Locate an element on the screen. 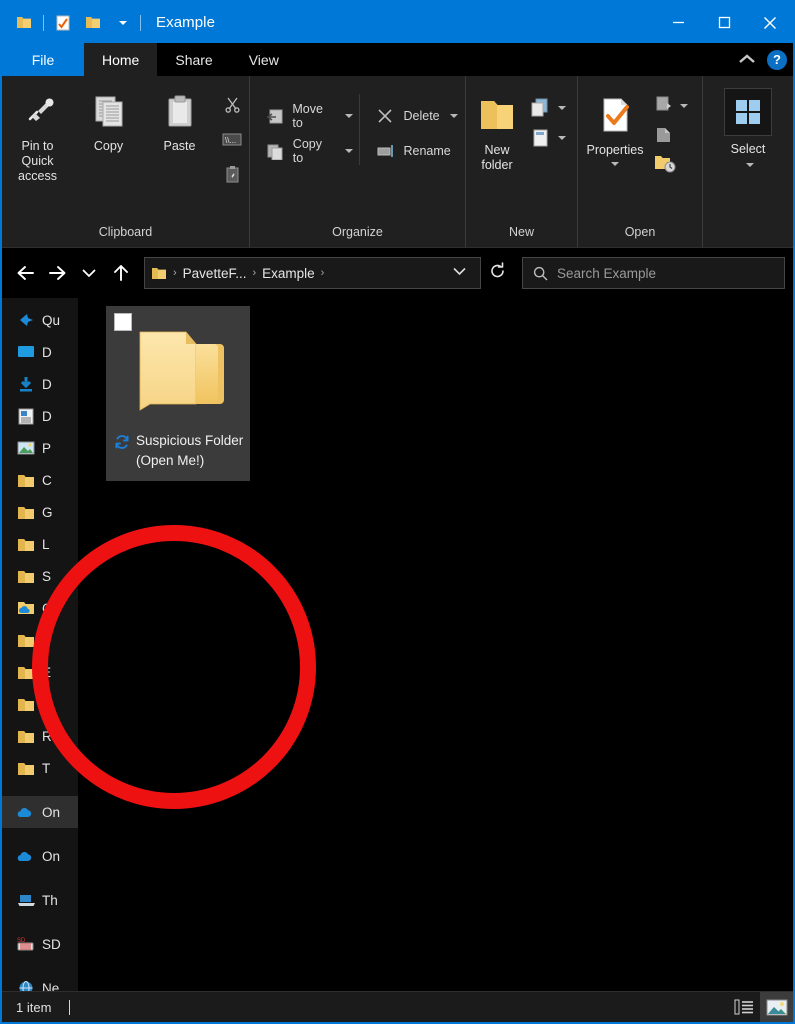 This screenshot has width=795, height=1024. move-to-chevron-down-icon is located at coordinates (349, 116).